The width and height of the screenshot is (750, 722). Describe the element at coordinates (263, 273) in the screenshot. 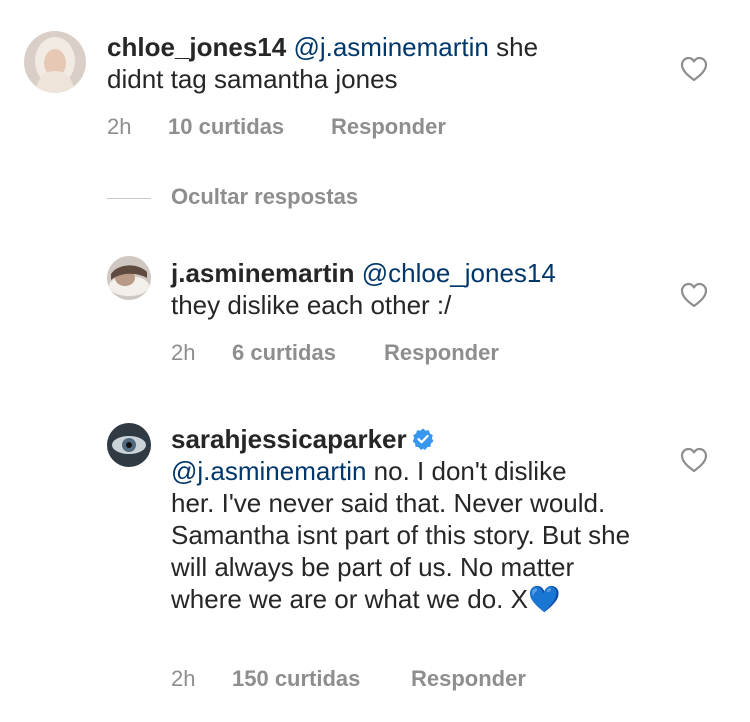

I see `comment-username: j.asminemartin` at that location.